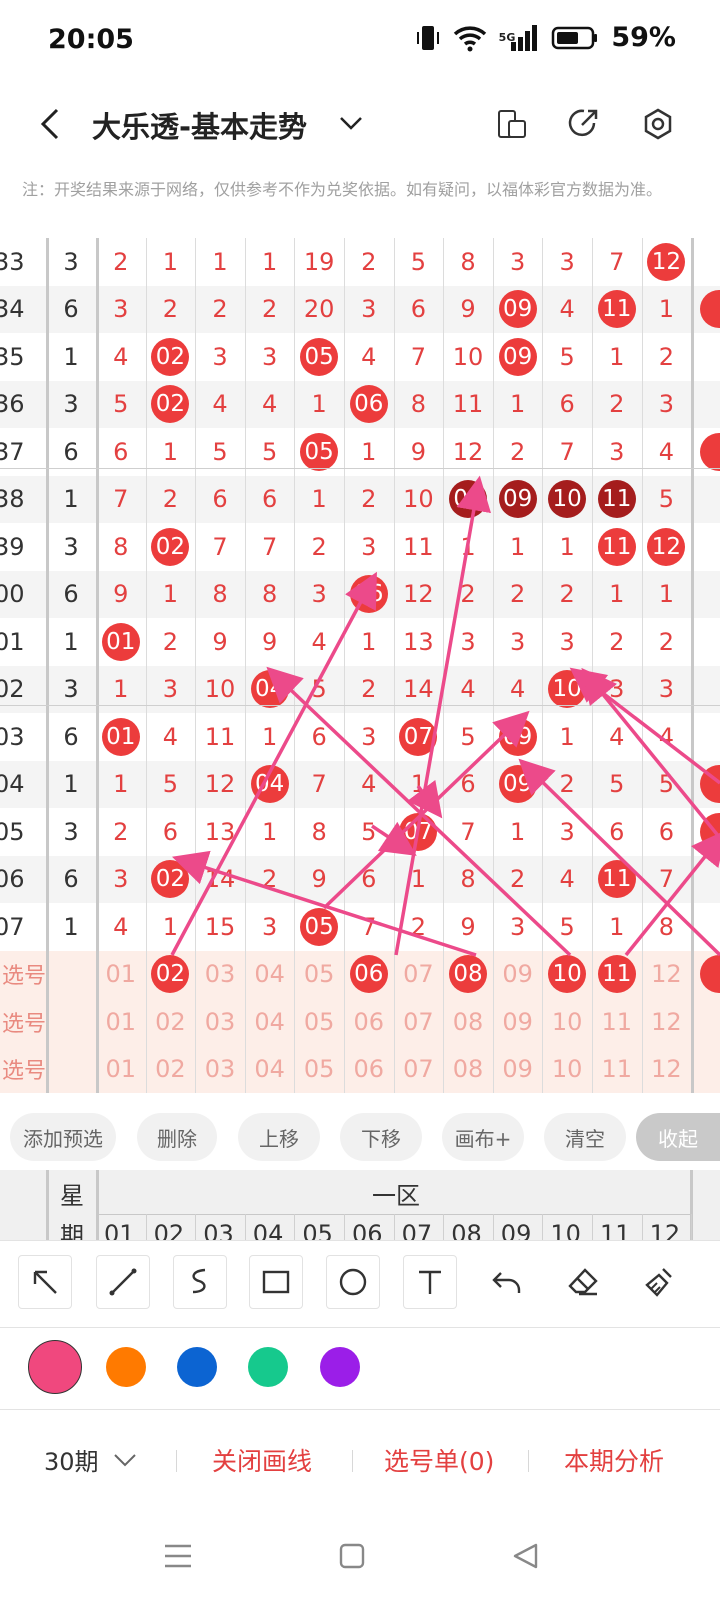 The image size is (720, 1604). What do you see at coordinates (583, 1282) in the screenshot?
I see `eraser-button` at bounding box center [583, 1282].